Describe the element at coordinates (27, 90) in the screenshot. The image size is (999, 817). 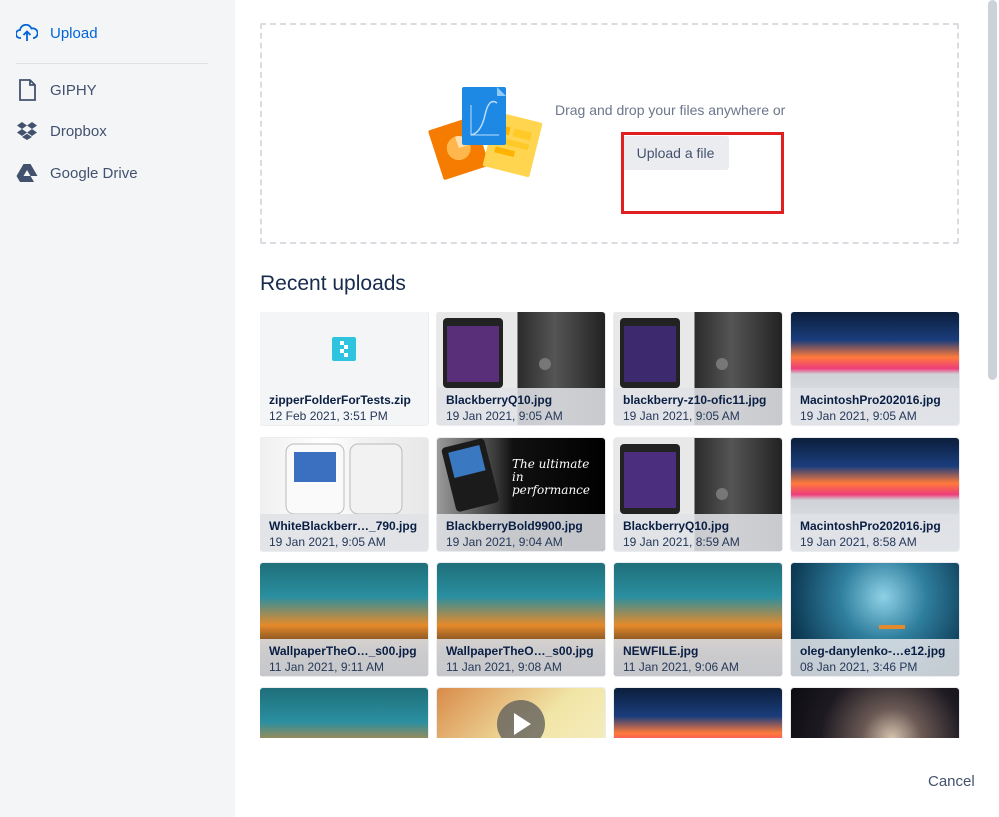
I see `file-icon` at that location.